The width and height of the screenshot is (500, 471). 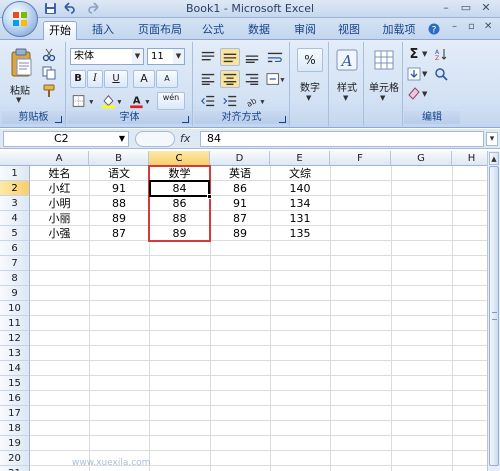 What do you see at coordinates (60, 30) in the screenshot?
I see `tab-home: 开始` at bounding box center [60, 30].